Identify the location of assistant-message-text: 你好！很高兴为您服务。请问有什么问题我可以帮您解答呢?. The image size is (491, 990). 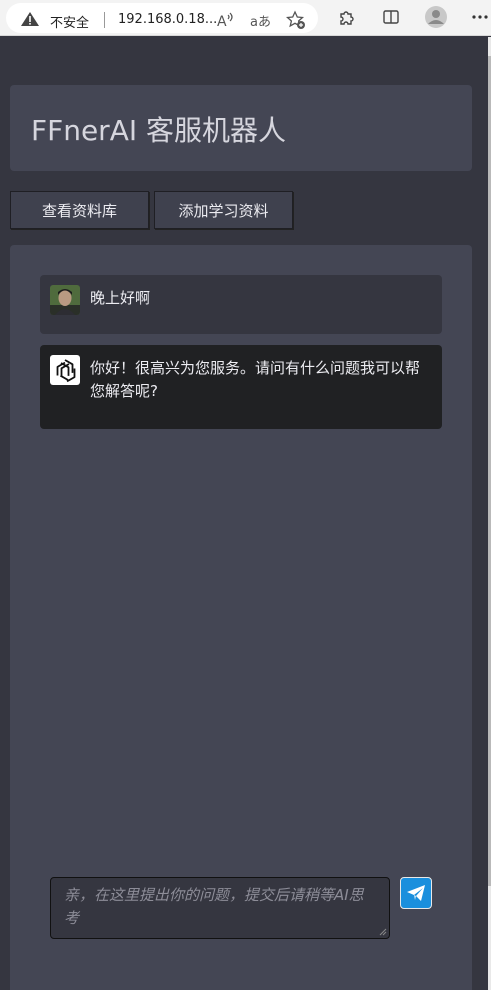
(255, 379).